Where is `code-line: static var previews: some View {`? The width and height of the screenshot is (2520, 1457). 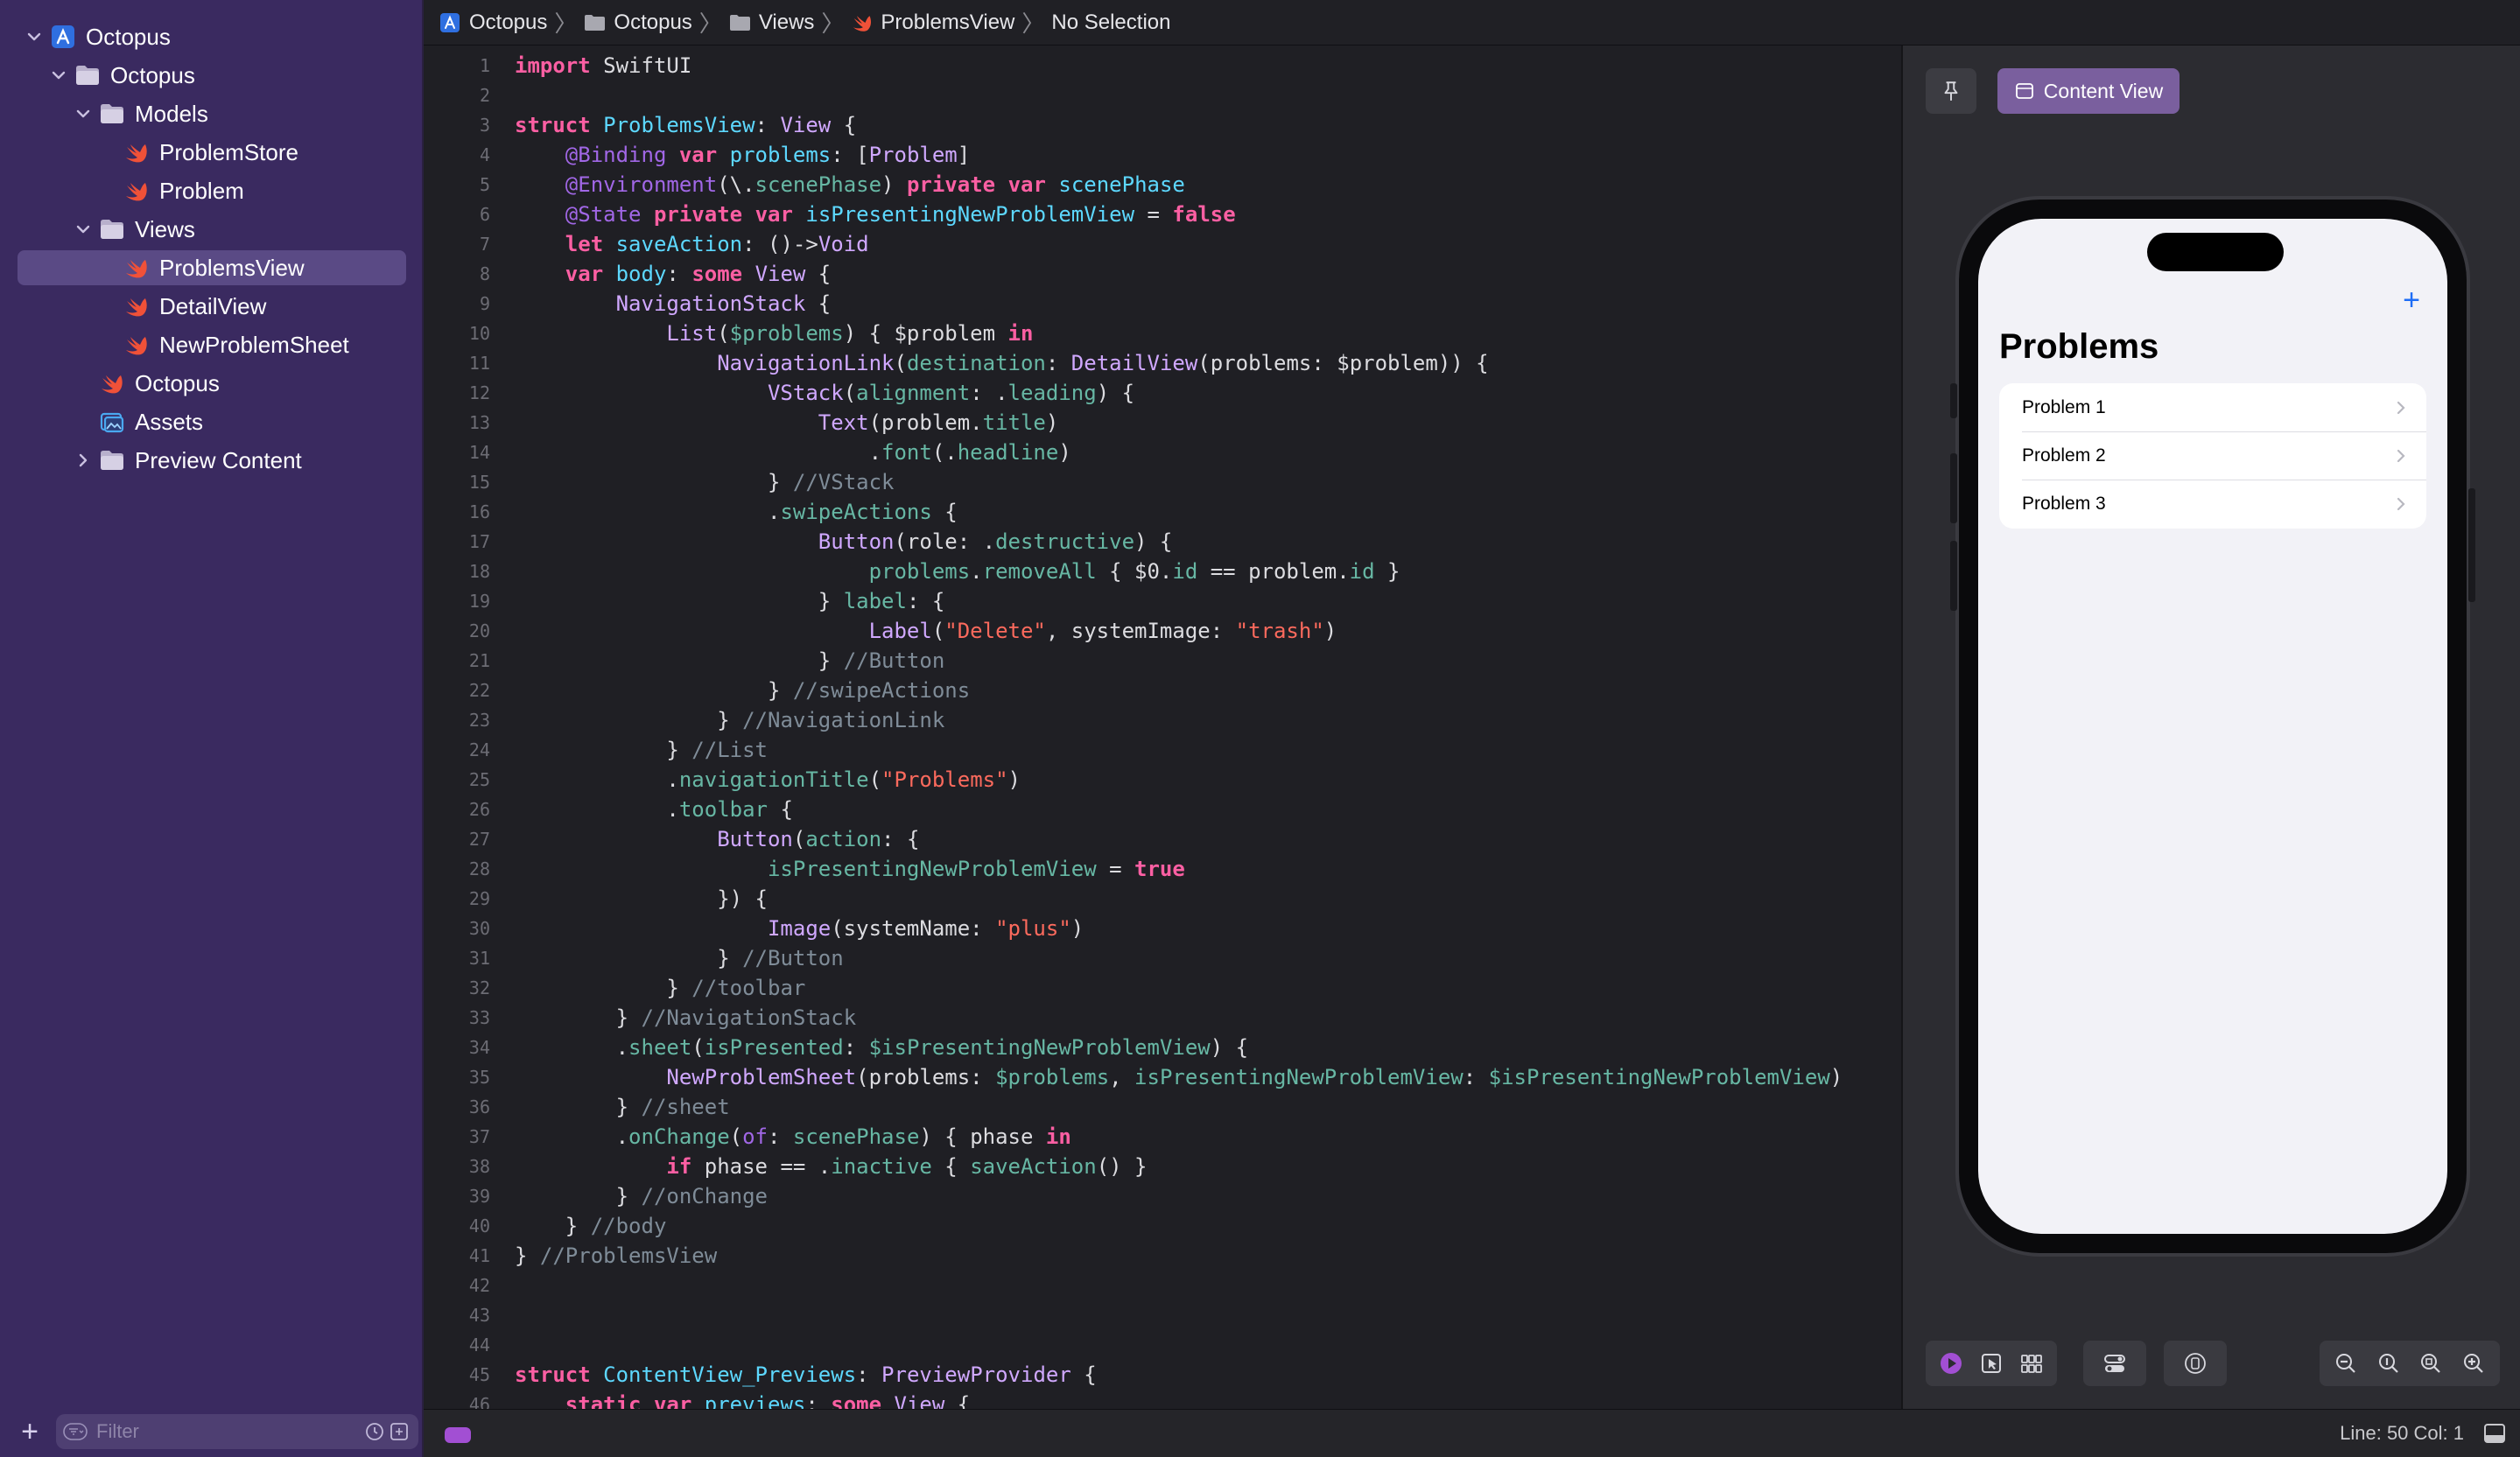
code-line: static var previews: some View { is located at coordinates (768, 1400).